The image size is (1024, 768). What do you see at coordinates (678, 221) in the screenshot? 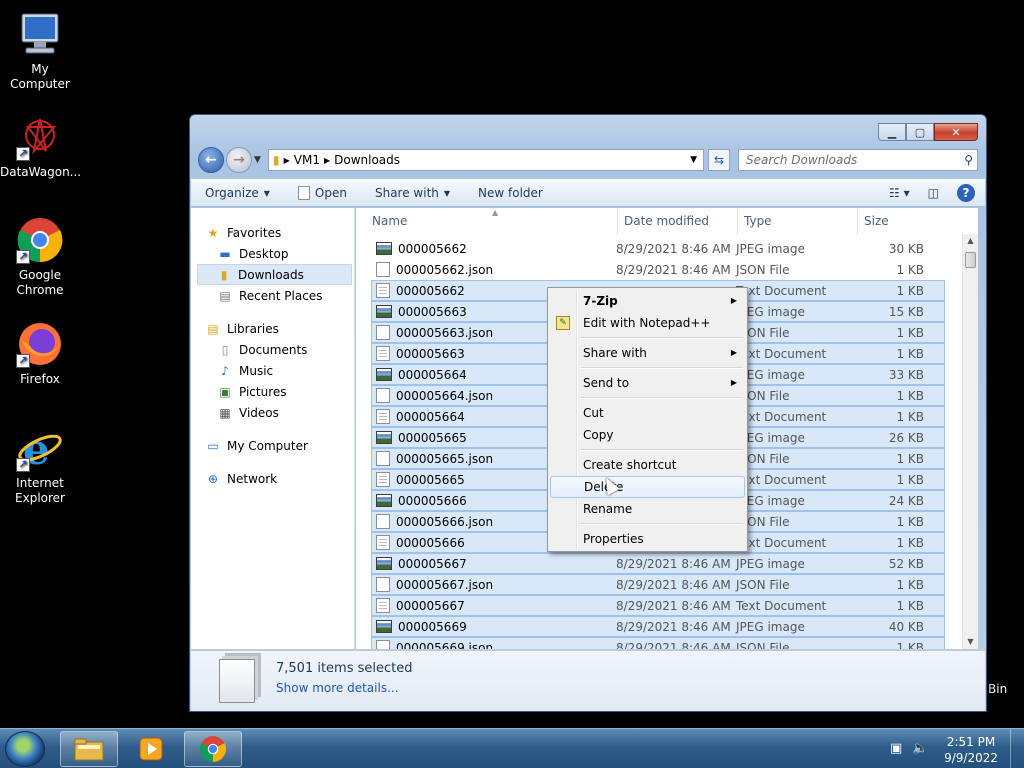
I see `column-date-modified: Date modified` at bounding box center [678, 221].